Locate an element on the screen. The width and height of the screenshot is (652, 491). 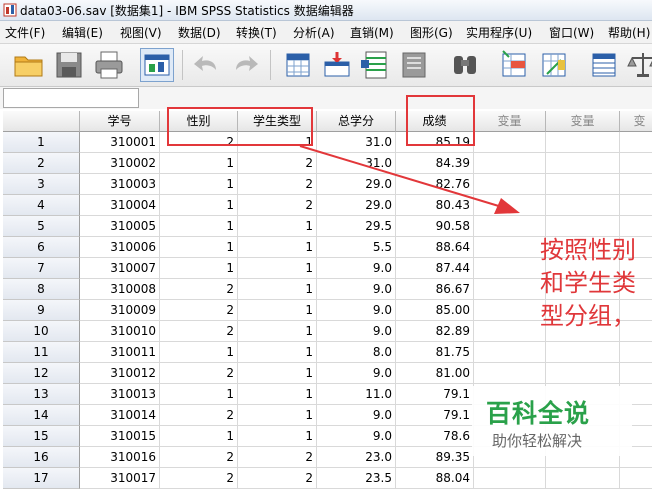
cell-id: 310012 is located at coordinates (120, 373).